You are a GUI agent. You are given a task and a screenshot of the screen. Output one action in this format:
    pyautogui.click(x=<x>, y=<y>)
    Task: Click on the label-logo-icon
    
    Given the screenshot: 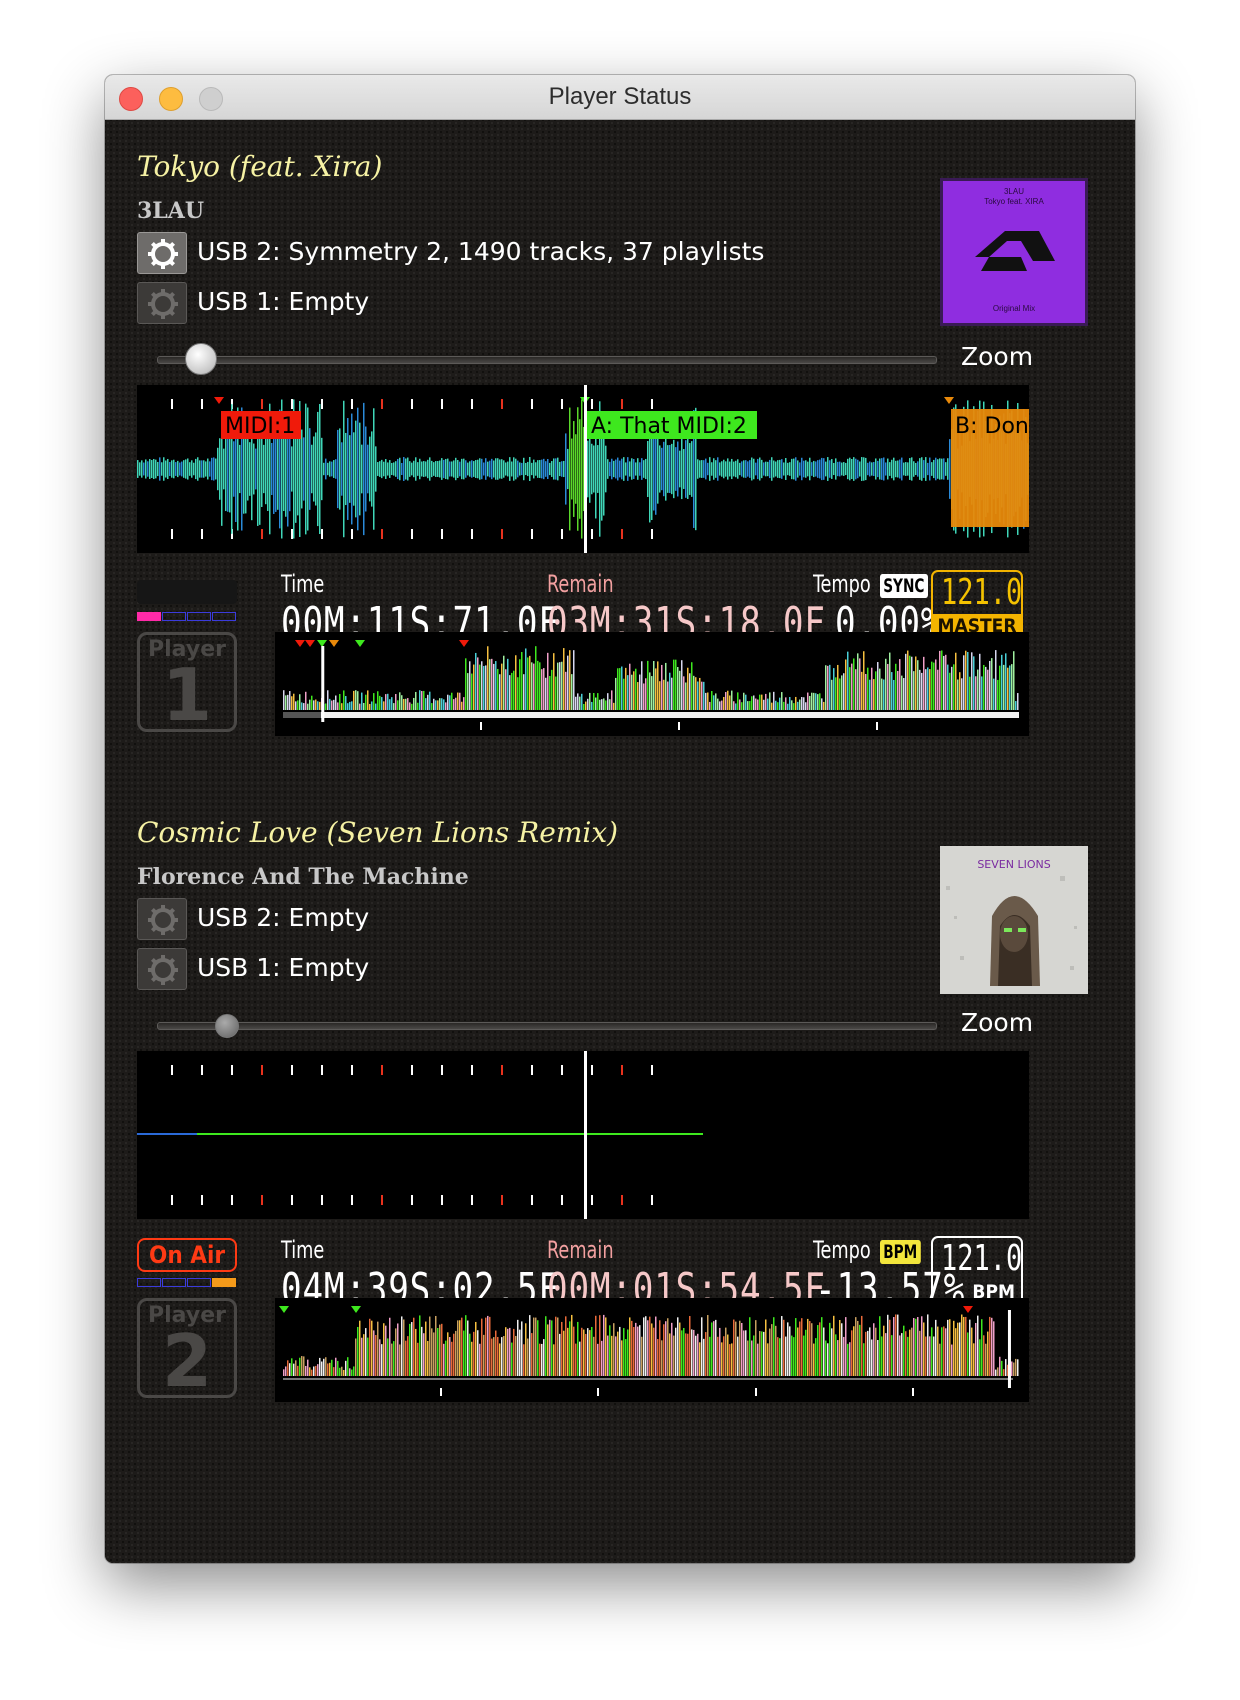 What is the action you would take?
    pyautogui.click(x=1015, y=251)
    